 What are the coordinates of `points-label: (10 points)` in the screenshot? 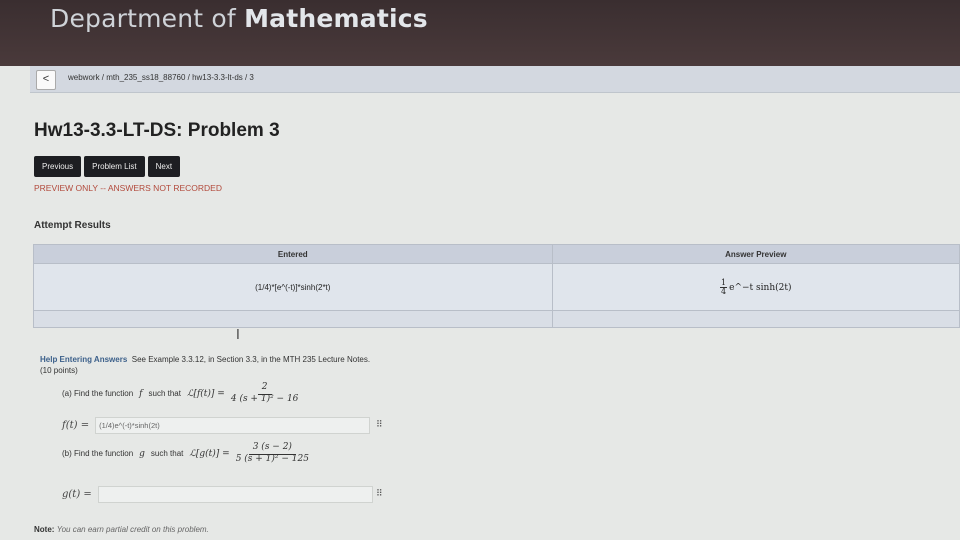 It's located at (59, 370).